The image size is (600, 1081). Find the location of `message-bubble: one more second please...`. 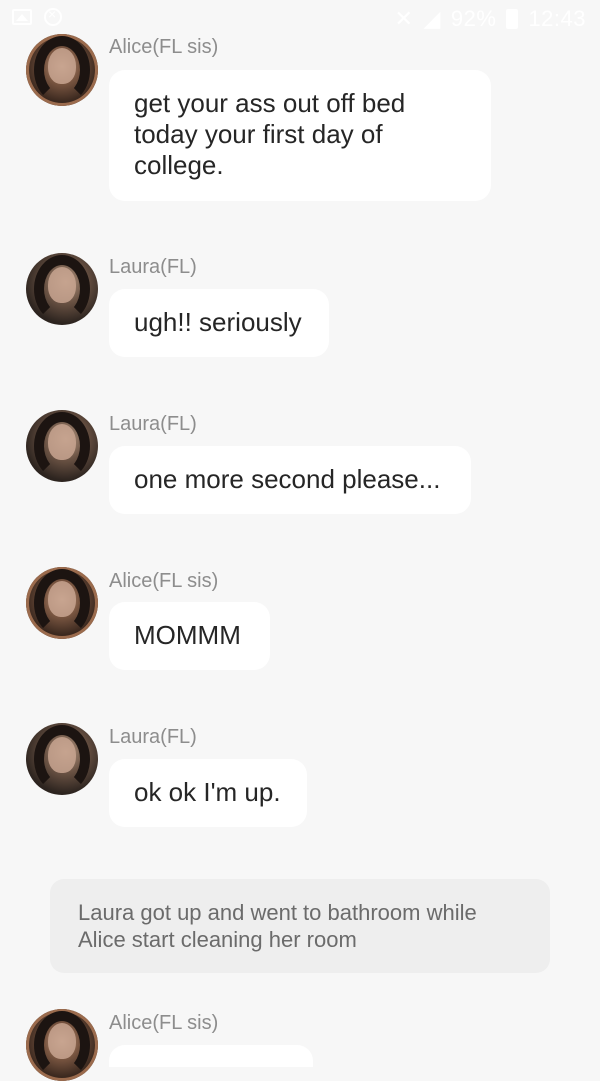

message-bubble: one more second please... is located at coordinates (290, 480).